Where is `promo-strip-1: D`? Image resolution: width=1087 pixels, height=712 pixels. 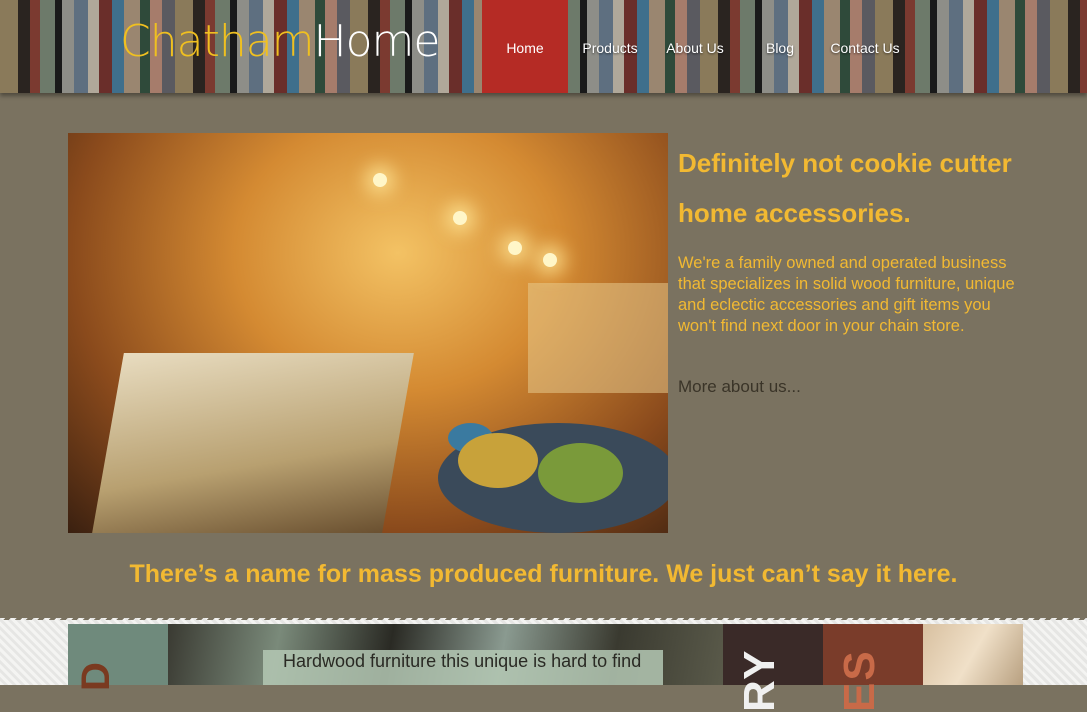
promo-strip-1: D is located at coordinates (118, 654).